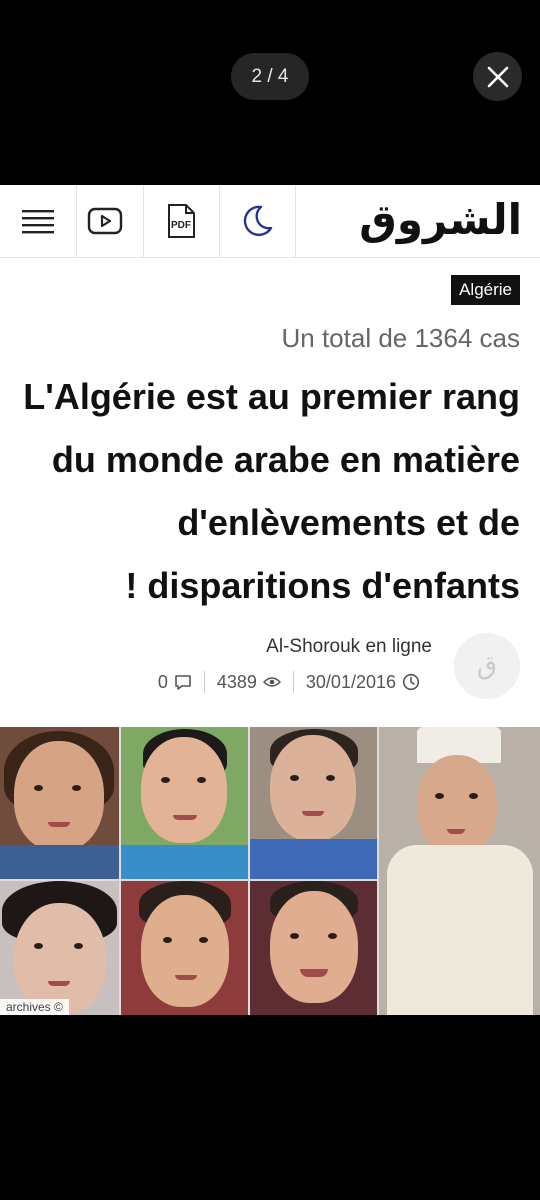 The image size is (540, 1200). Describe the element at coordinates (310, 666) in the screenshot. I see `author-row: Al-Shorouk en ligne ق 0 4389 30/01/2016` at that location.